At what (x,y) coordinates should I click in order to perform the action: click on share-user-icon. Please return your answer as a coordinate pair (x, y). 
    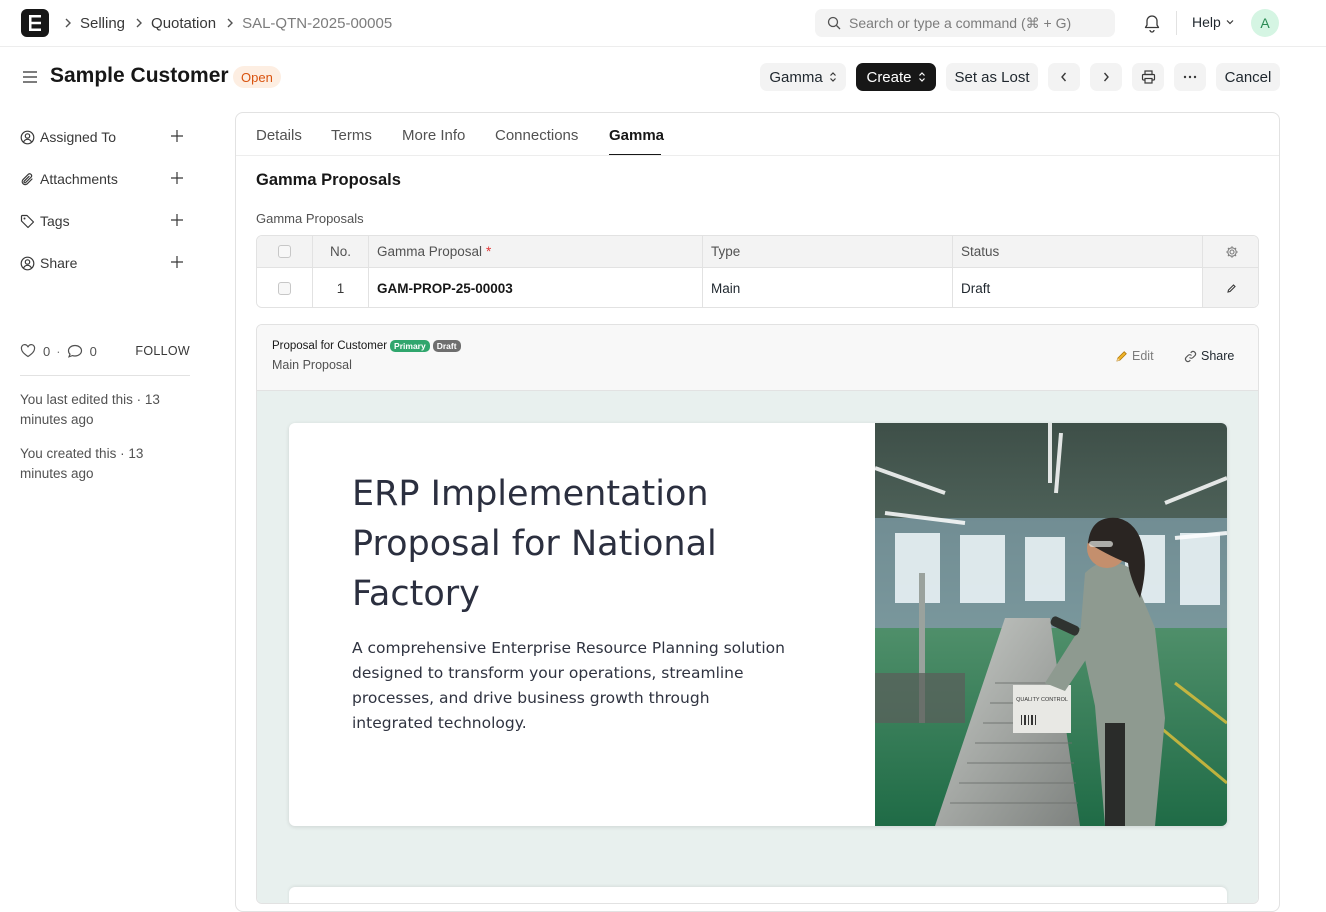
    Looking at the image, I should click on (27, 263).